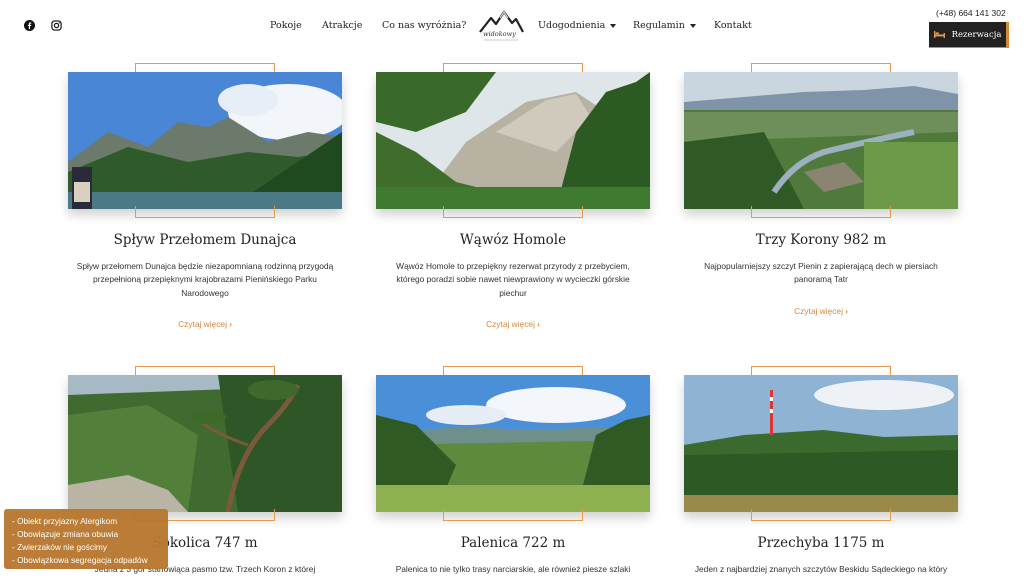 The image size is (1024, 578). What do you see at coordinates (65, 521) in the screenshot?
I see `rule-item: - Obiekt przyjazny Alergikom` at bounding box center [65, 521].